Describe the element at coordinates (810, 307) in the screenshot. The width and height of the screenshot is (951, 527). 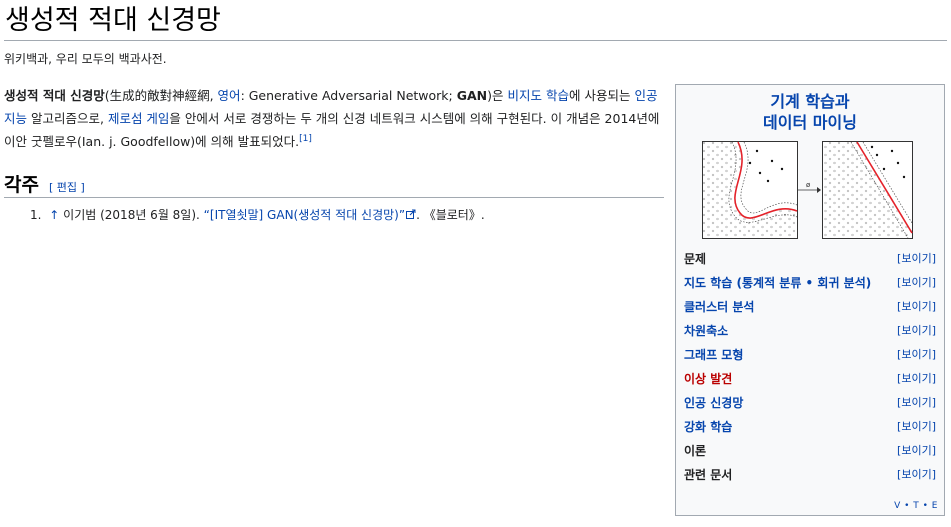
I see `infobox-item-cluster-analysis: 클러스터 분석 [보이기]` at that location.